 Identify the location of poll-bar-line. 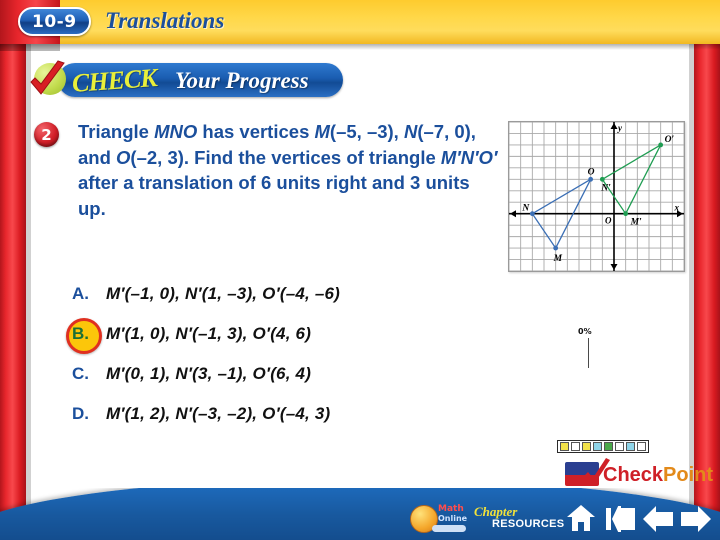
(588, 353).